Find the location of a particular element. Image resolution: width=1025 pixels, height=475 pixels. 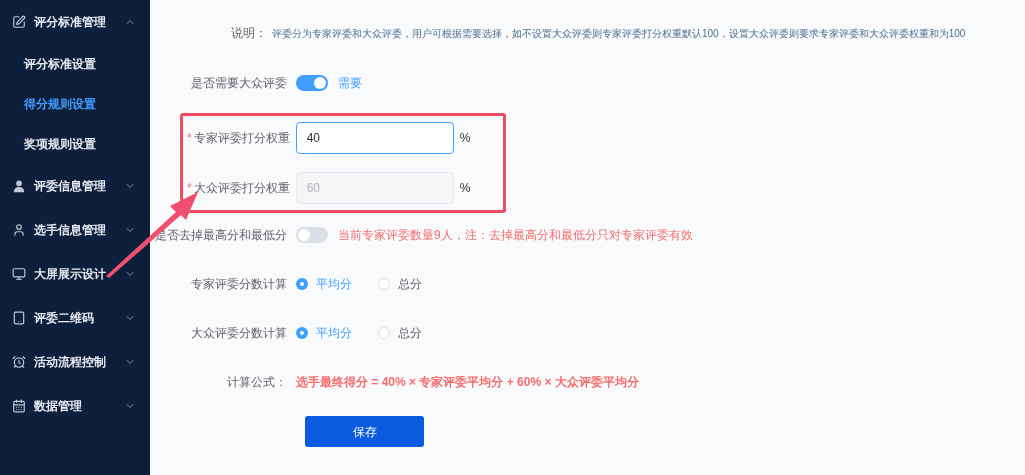

menu-item: 评分标准管理 is located at coordinates (75, 22).